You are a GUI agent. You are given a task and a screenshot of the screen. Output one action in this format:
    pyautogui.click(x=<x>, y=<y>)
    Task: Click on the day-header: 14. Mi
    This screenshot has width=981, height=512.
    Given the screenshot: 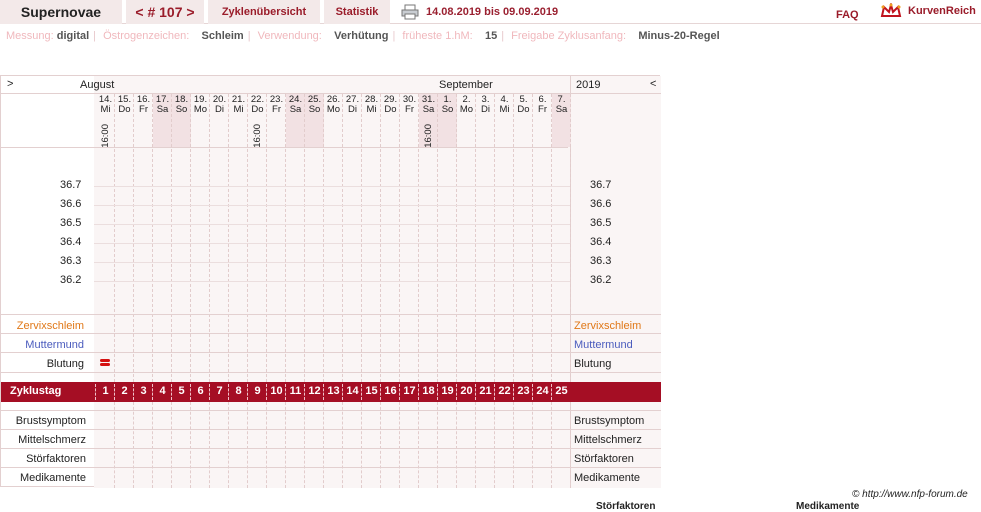 What is the action you would take?
    pyautogui.click(x=105, y=105)
    